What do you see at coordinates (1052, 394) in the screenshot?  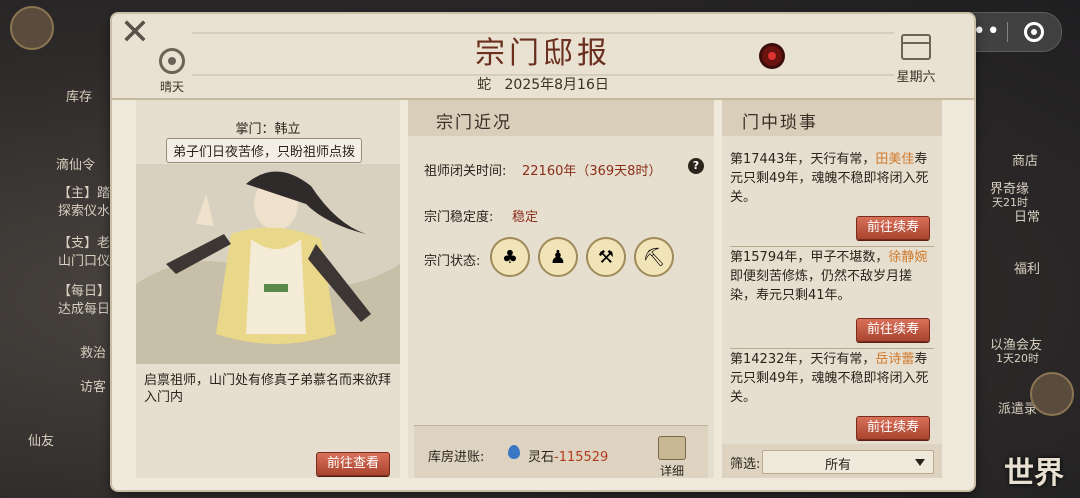 I see `play-icon` at bounding box center [1052, 394].